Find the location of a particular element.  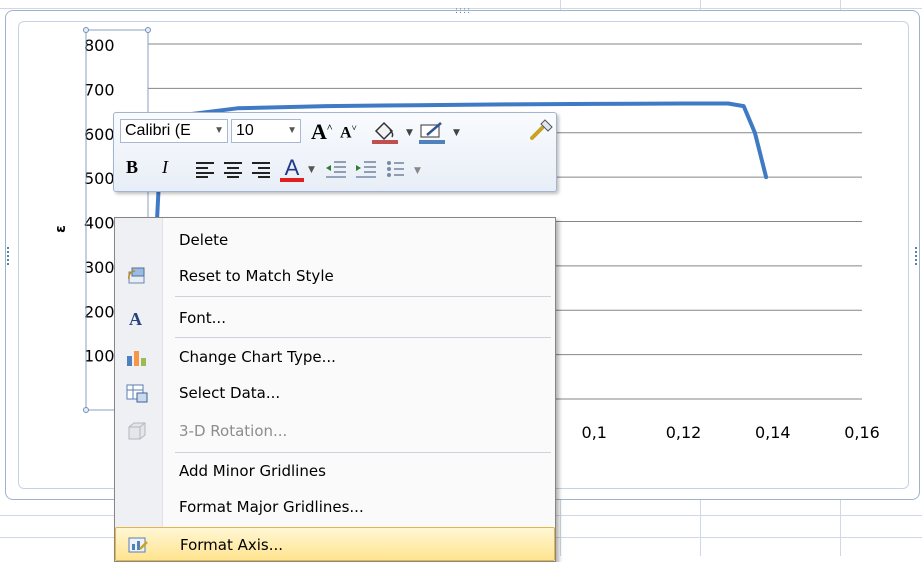

x-tick-label: 0,12 is located at coordinates (684, 432).